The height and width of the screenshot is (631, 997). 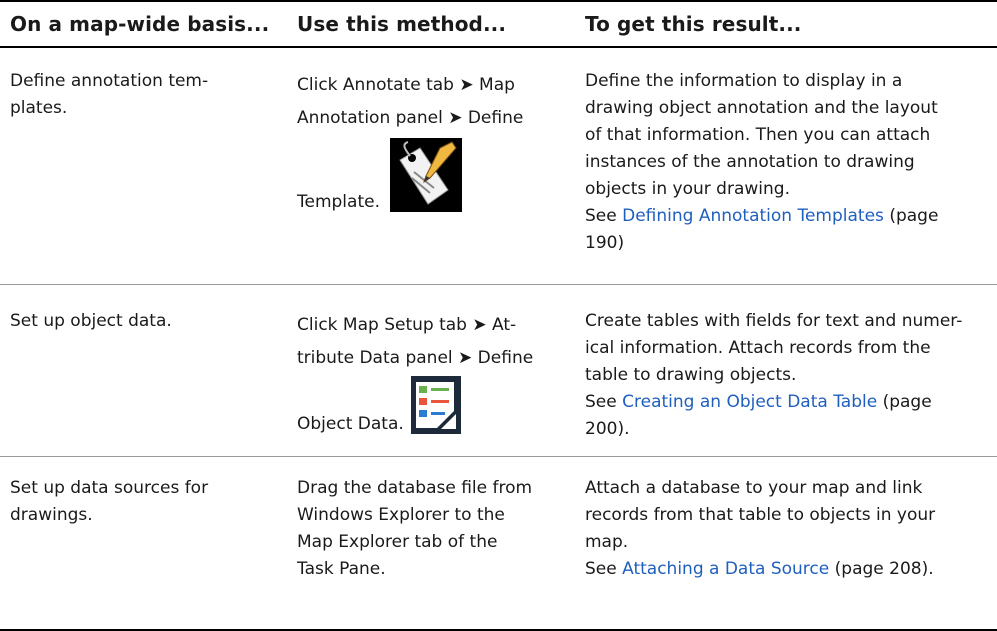 I want to click on method-line: Object Data., so click(x=350, y=424).